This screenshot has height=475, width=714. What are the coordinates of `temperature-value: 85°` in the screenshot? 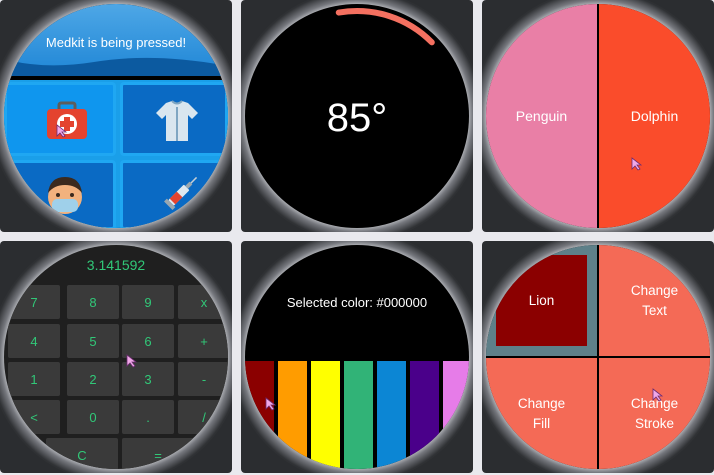 It's located at (357, 118).